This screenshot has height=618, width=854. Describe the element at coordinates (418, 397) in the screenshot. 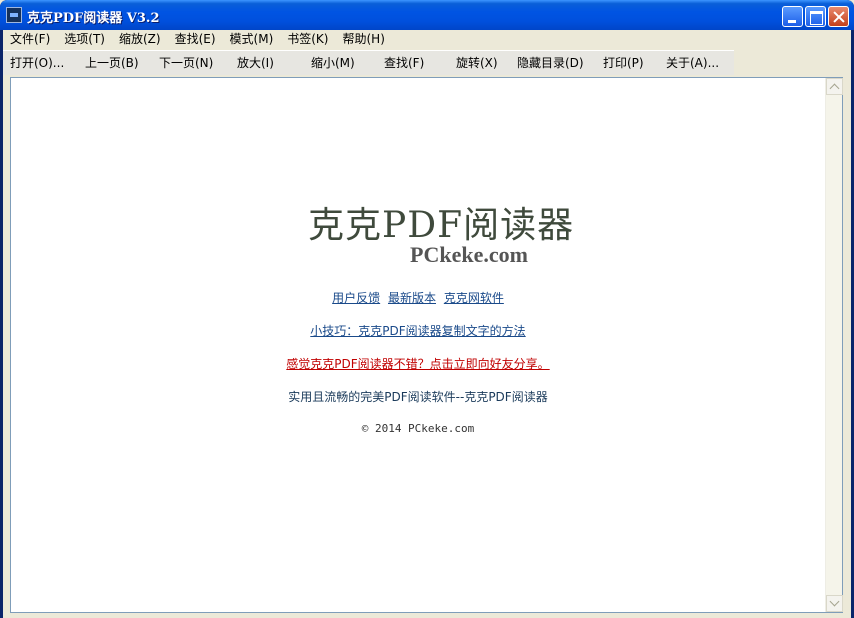

I see `tagline: 实用且流畅的完美PDF阅读软件--克克PDF阅读器` at that location.